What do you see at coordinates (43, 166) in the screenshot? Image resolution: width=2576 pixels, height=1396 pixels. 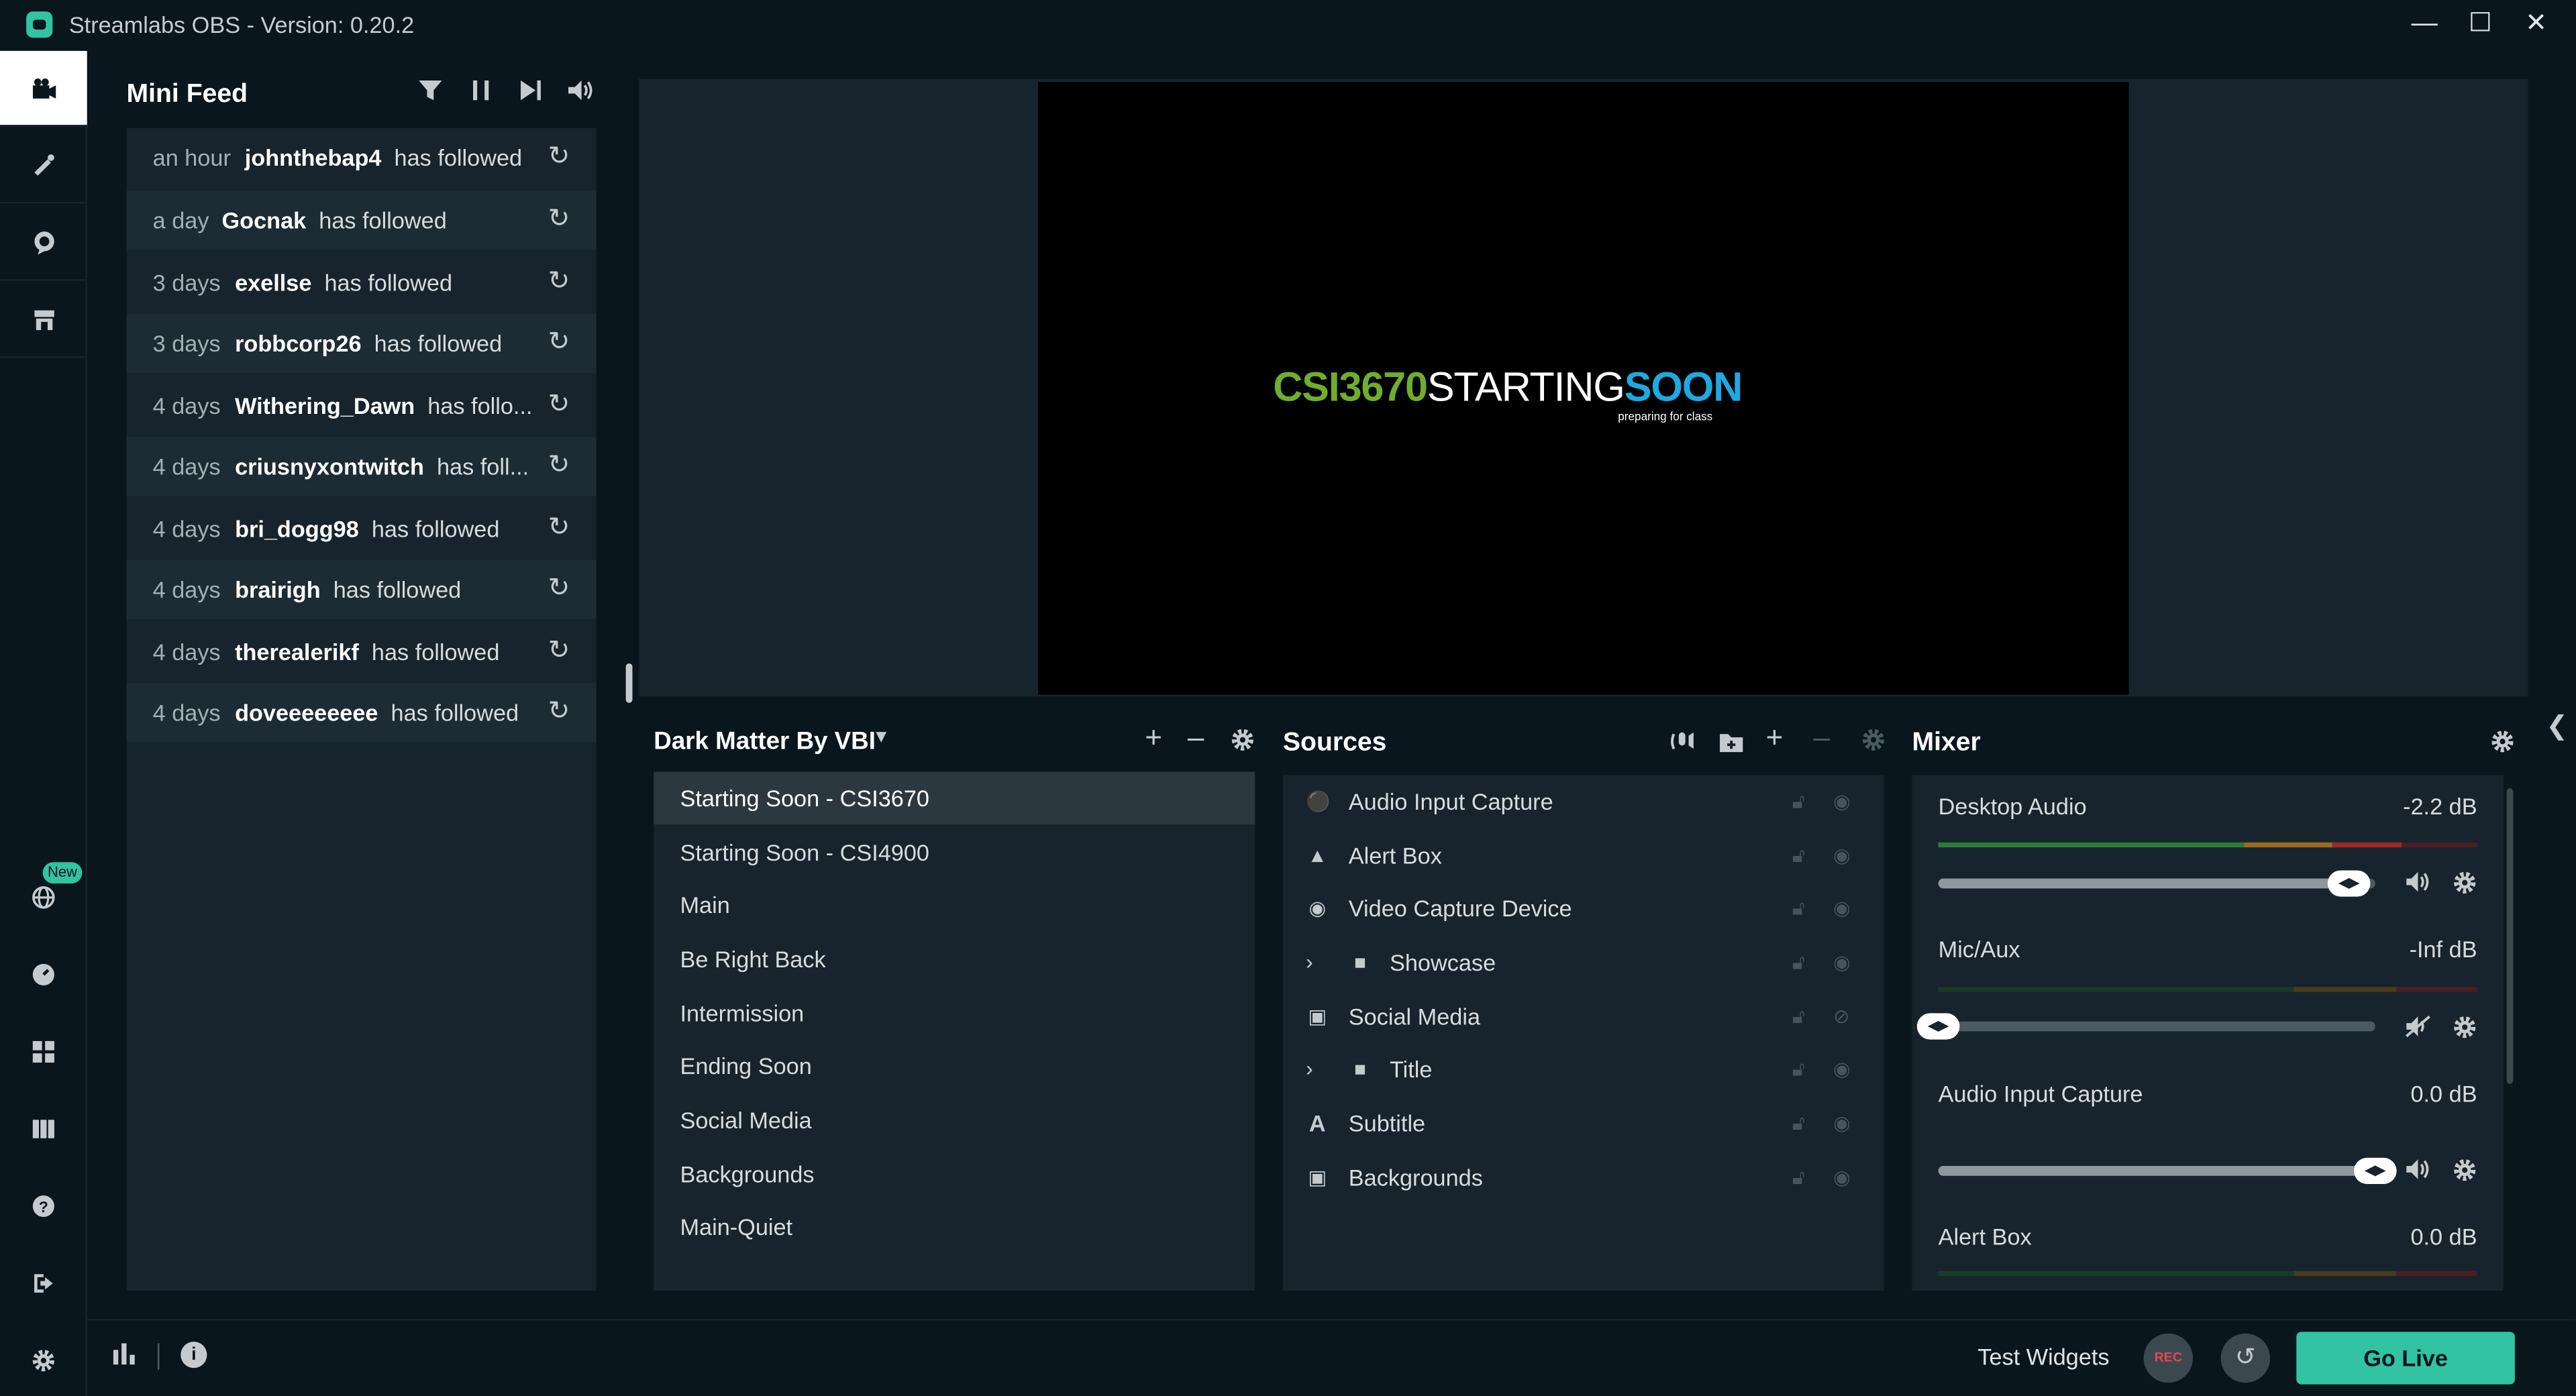 I see `themes-icon` at bounding box center [43, 166].